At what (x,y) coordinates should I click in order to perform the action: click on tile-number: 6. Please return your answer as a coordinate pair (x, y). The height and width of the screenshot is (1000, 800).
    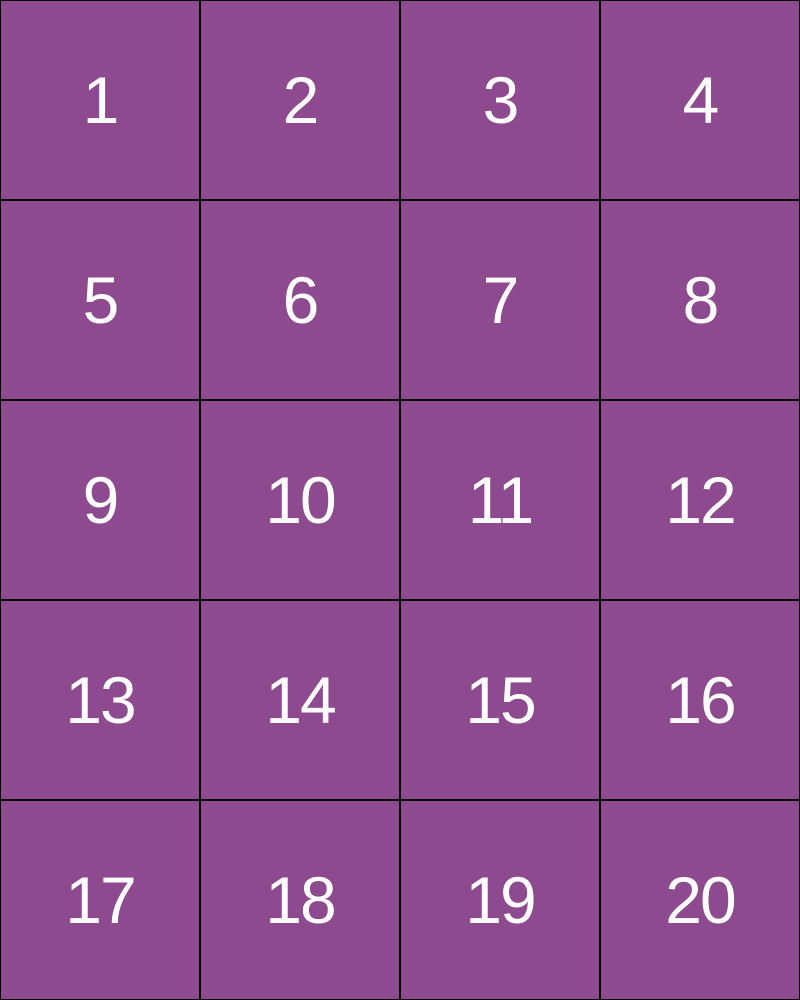
    Looking at the image, I should click on (301, 300).